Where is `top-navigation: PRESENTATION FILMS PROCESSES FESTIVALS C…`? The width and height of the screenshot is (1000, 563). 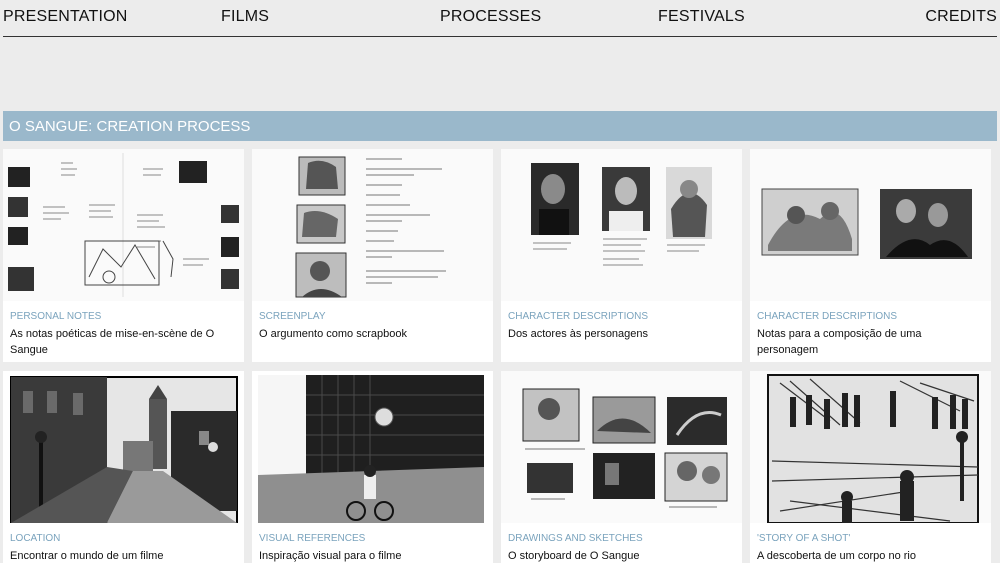 top-navigation: PRESENTATION FILMS PROCESSES FESTIVALS C… is located at coordinates (500, 18).